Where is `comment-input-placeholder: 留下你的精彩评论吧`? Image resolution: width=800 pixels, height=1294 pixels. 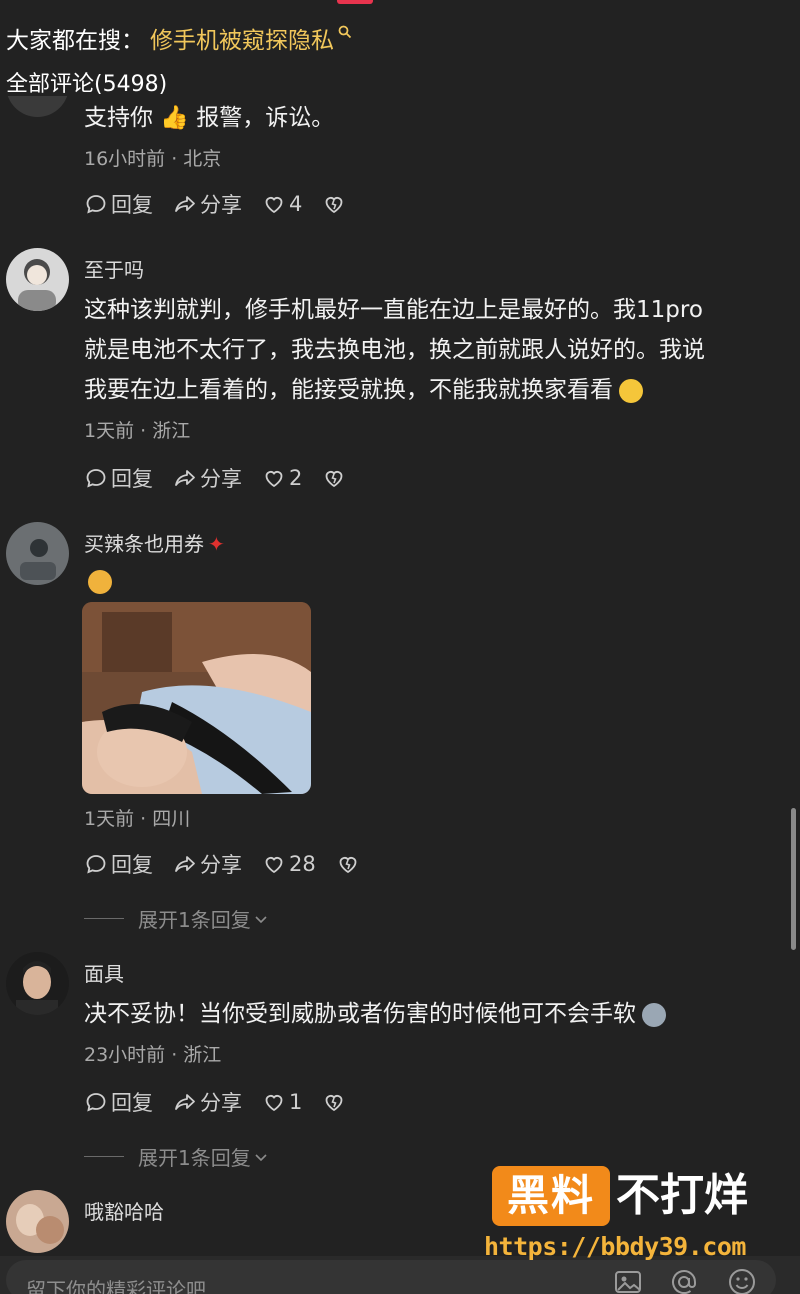 comment-input-placeholder: 留下你的精彩评论吧 is located at coordinates (116, 1286).